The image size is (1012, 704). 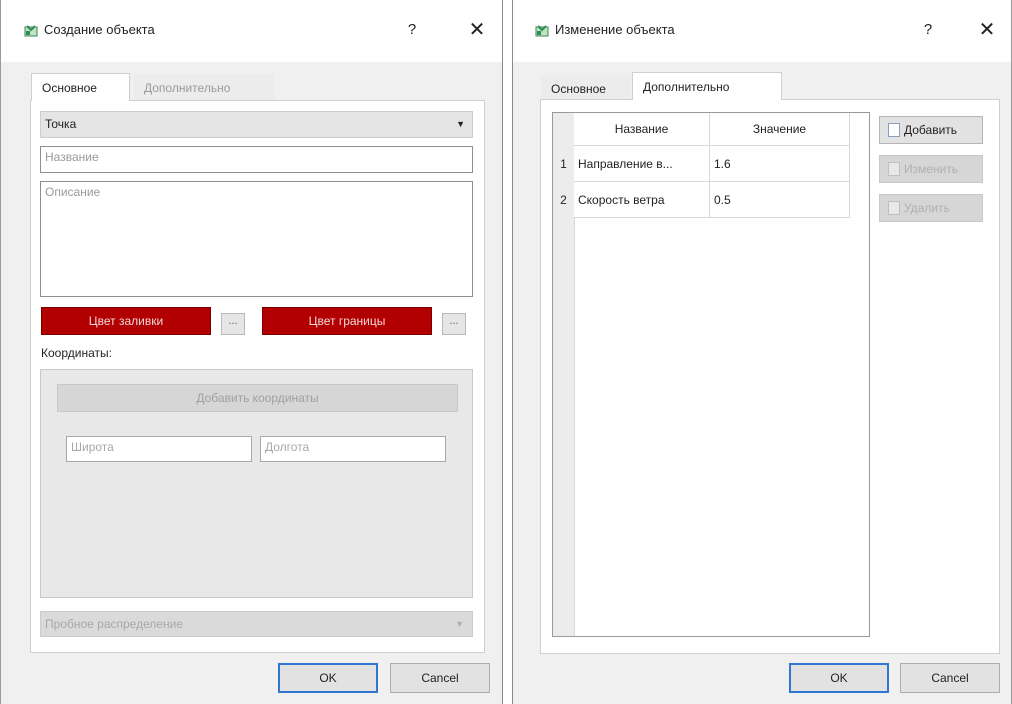 I want to click on add-row-button: Добавить, so click(x=931, y=130).